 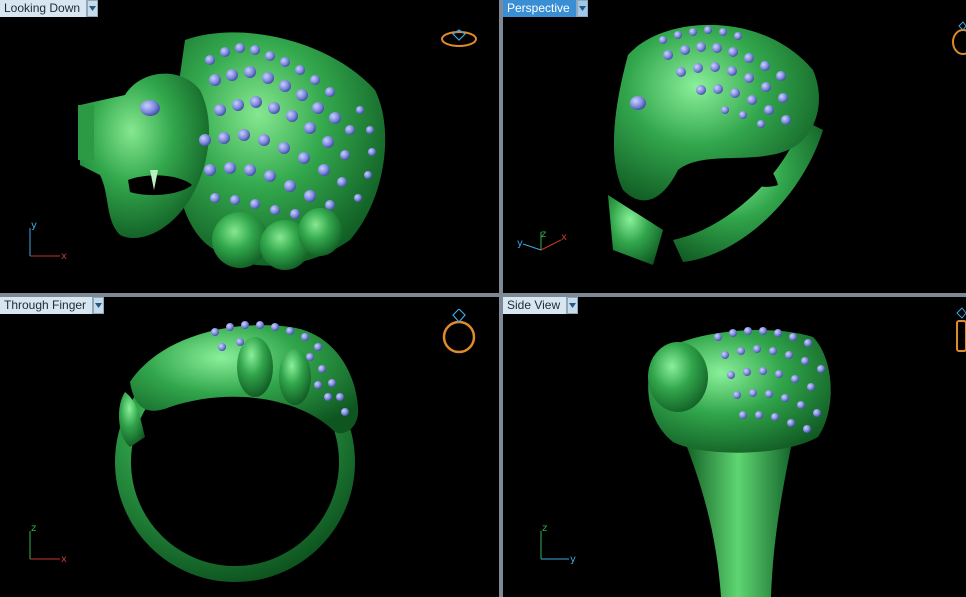 I want to click on viewport-tab-perspective: Perspective, so click(x=545, y=8).